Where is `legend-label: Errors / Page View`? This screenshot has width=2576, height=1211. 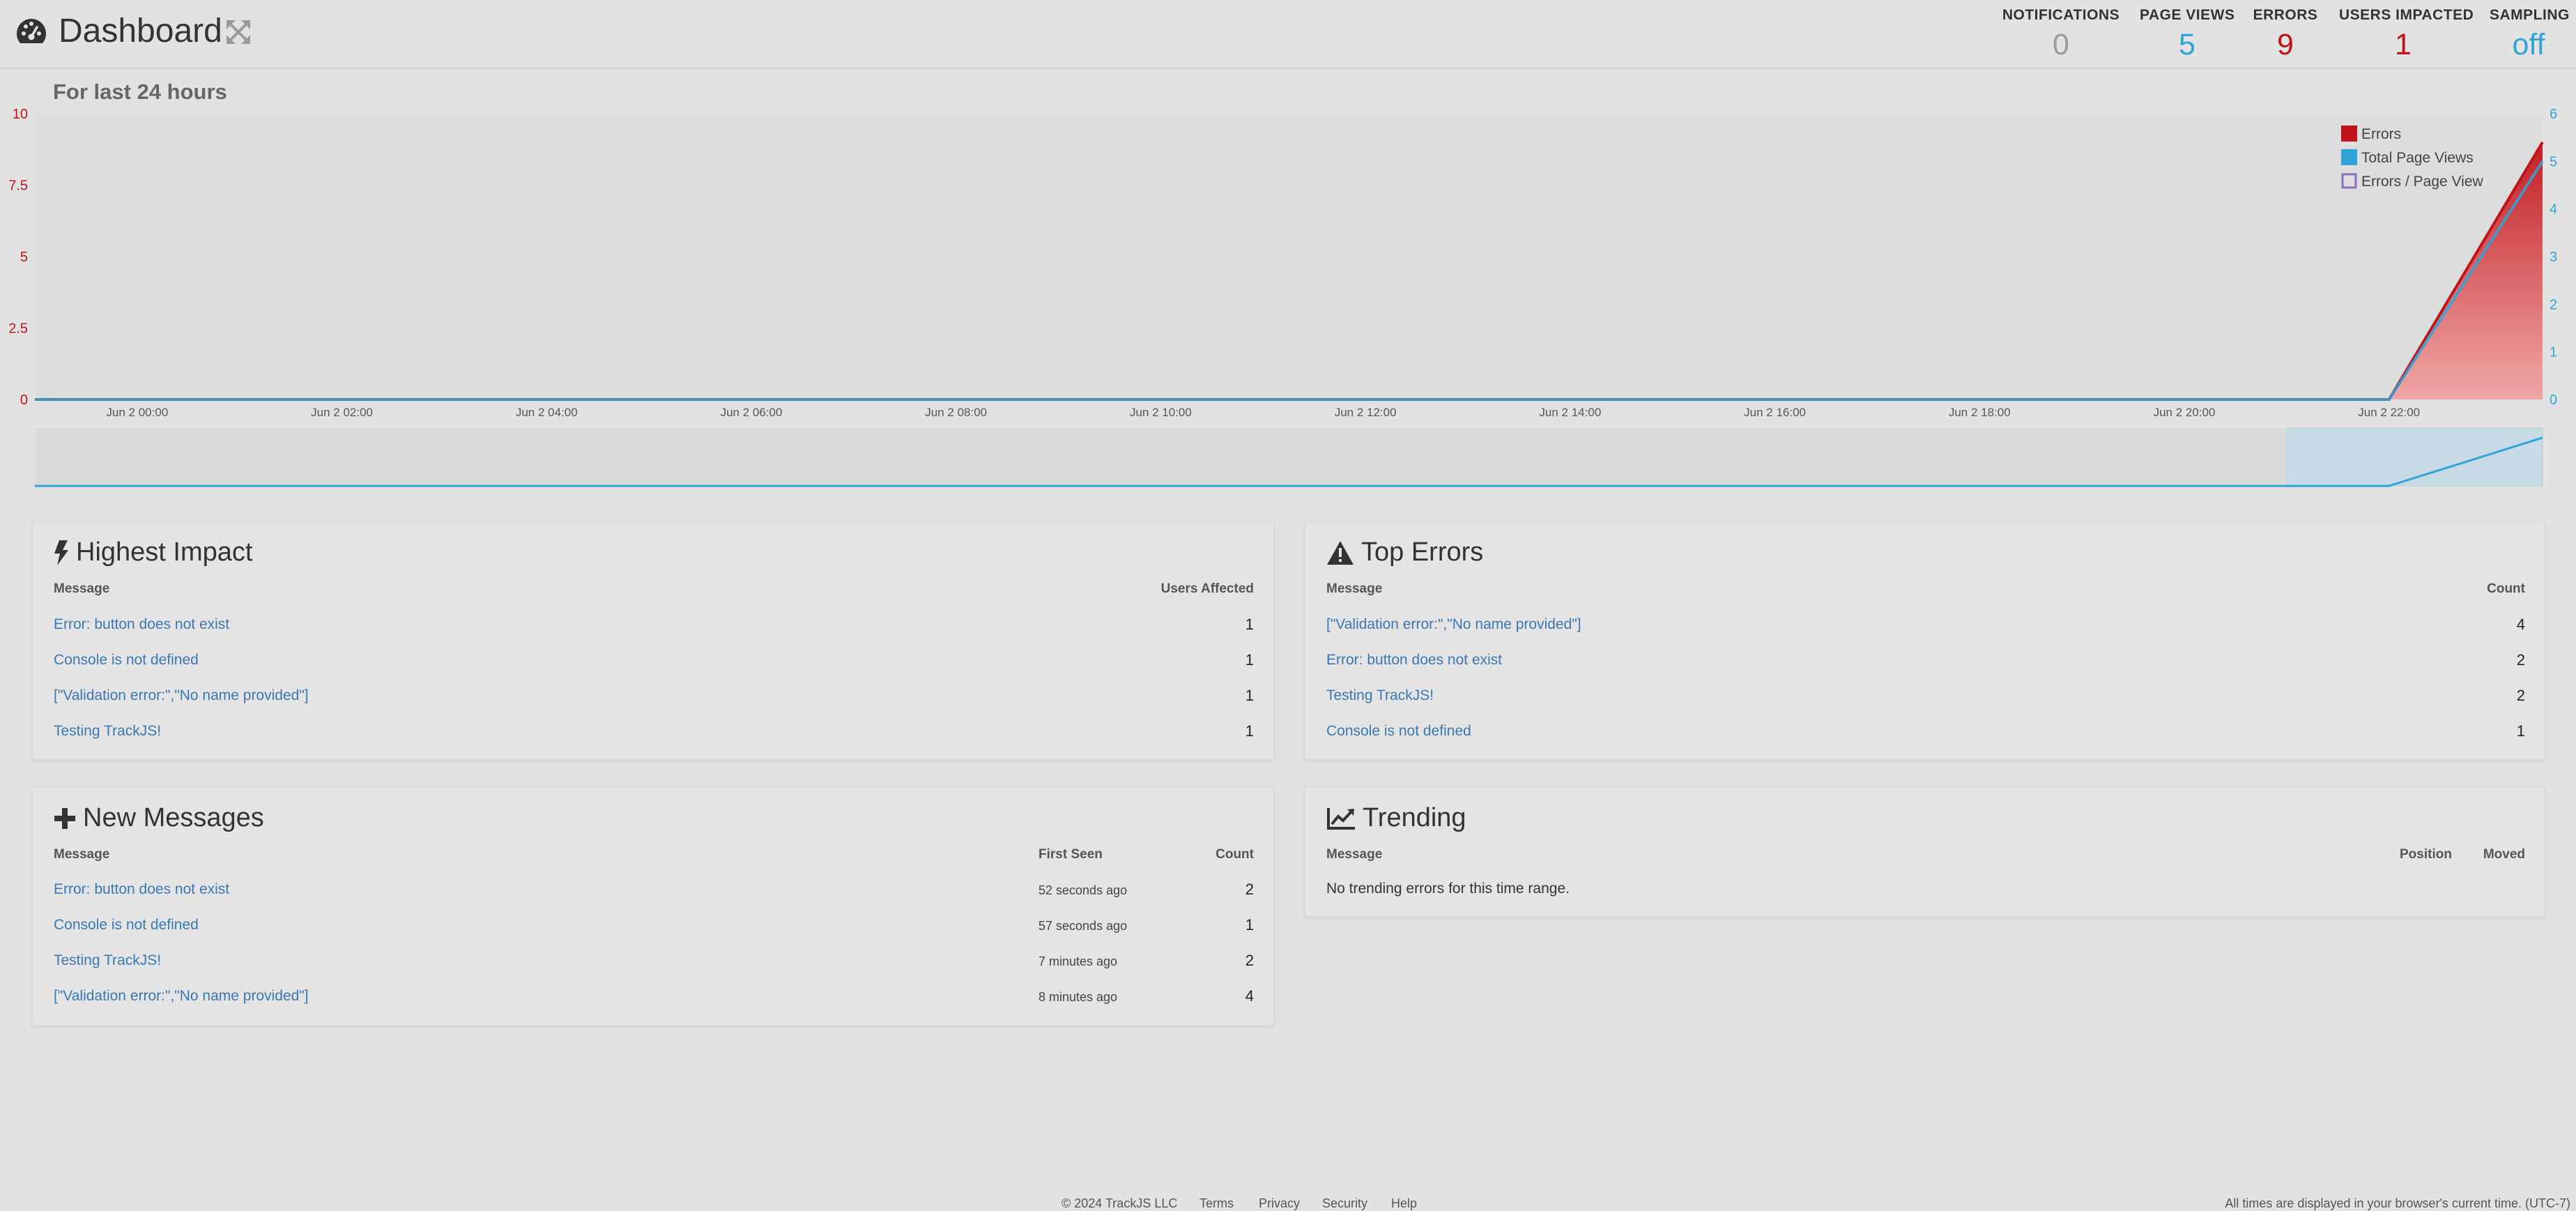 legend-label: Errors / Page View is located at coordinates (2422, 182).